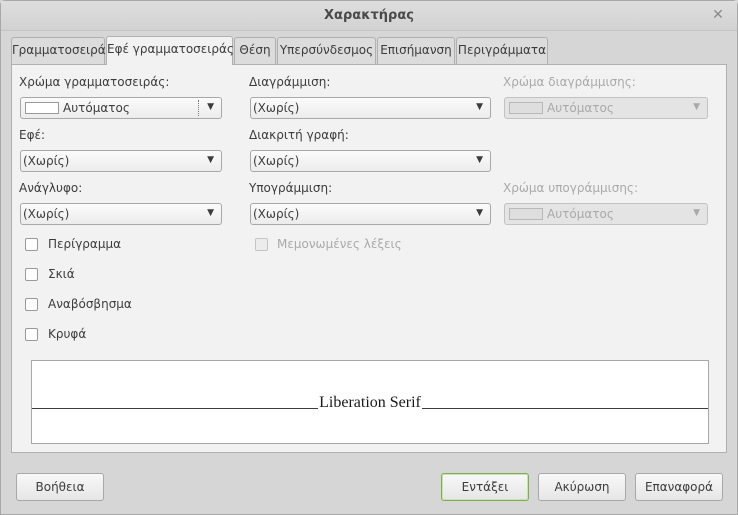  What do you see at coordinates (96, 108) in the screenshot?
I see `font-color-value: Αυτόματος` at bounding box center [96, 108].